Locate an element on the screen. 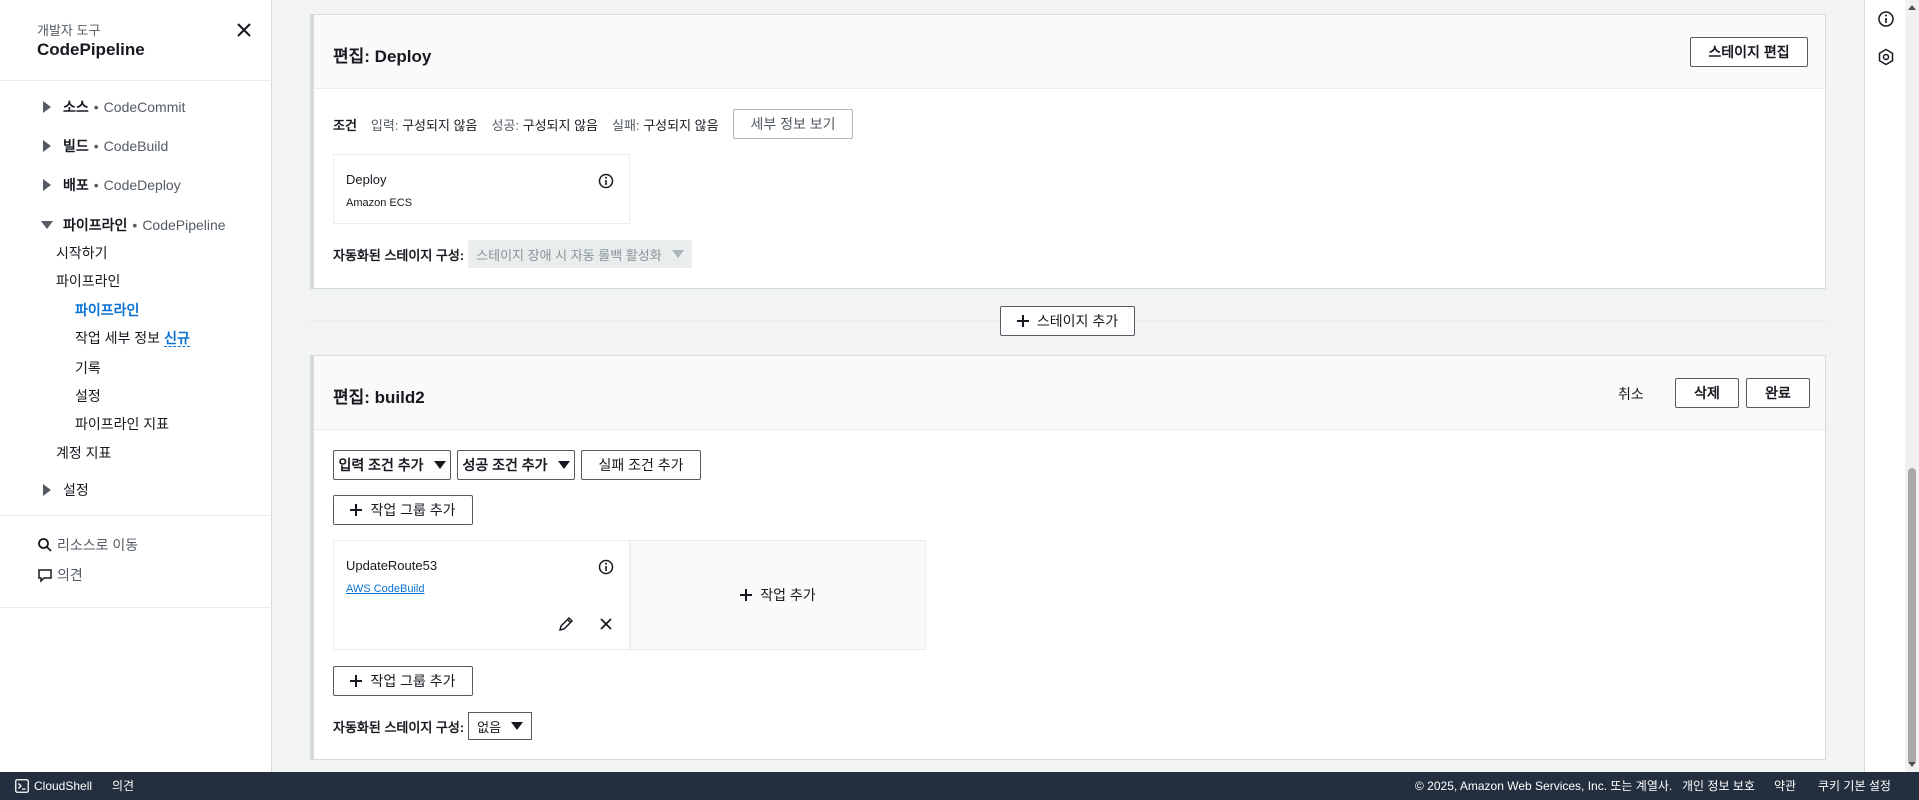  sidebar-section-source: 소스 • CodeCommit is located at coordinates (112, 107).